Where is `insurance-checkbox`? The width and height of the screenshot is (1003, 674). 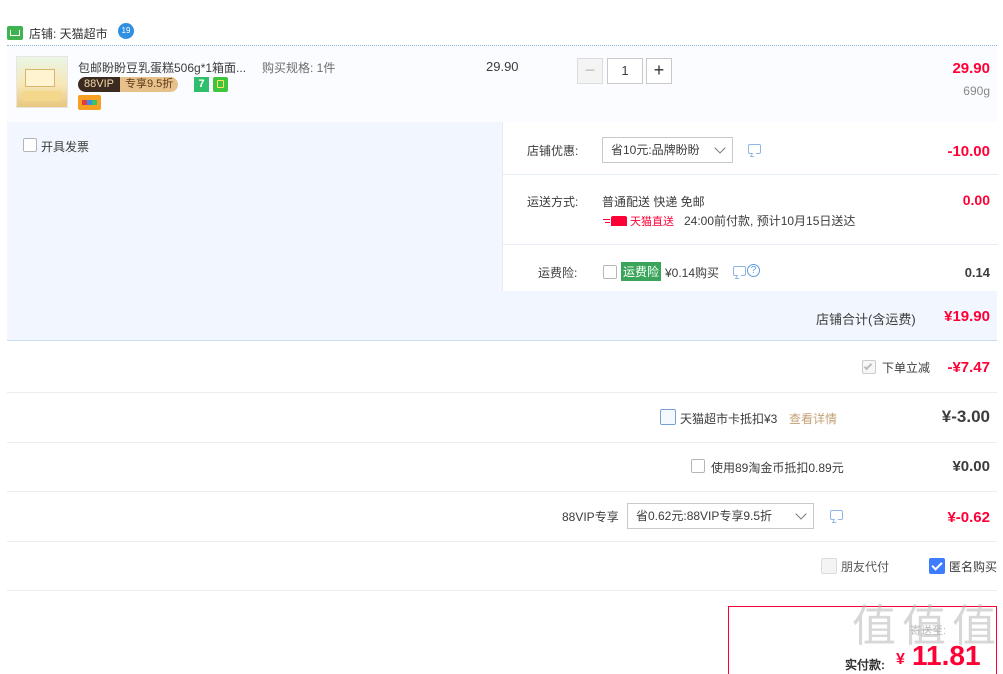 insurance-checkbox is located at coordinates (610, 272).